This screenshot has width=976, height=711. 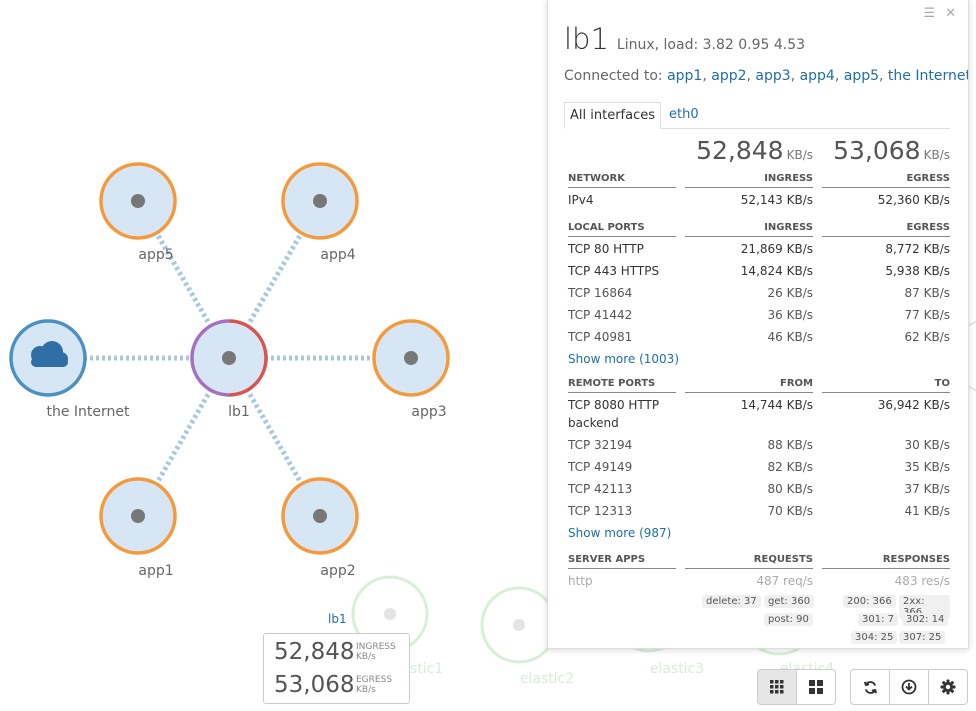 I want to click on remote-ports-to-header: TO, so click(x=886, y=385).